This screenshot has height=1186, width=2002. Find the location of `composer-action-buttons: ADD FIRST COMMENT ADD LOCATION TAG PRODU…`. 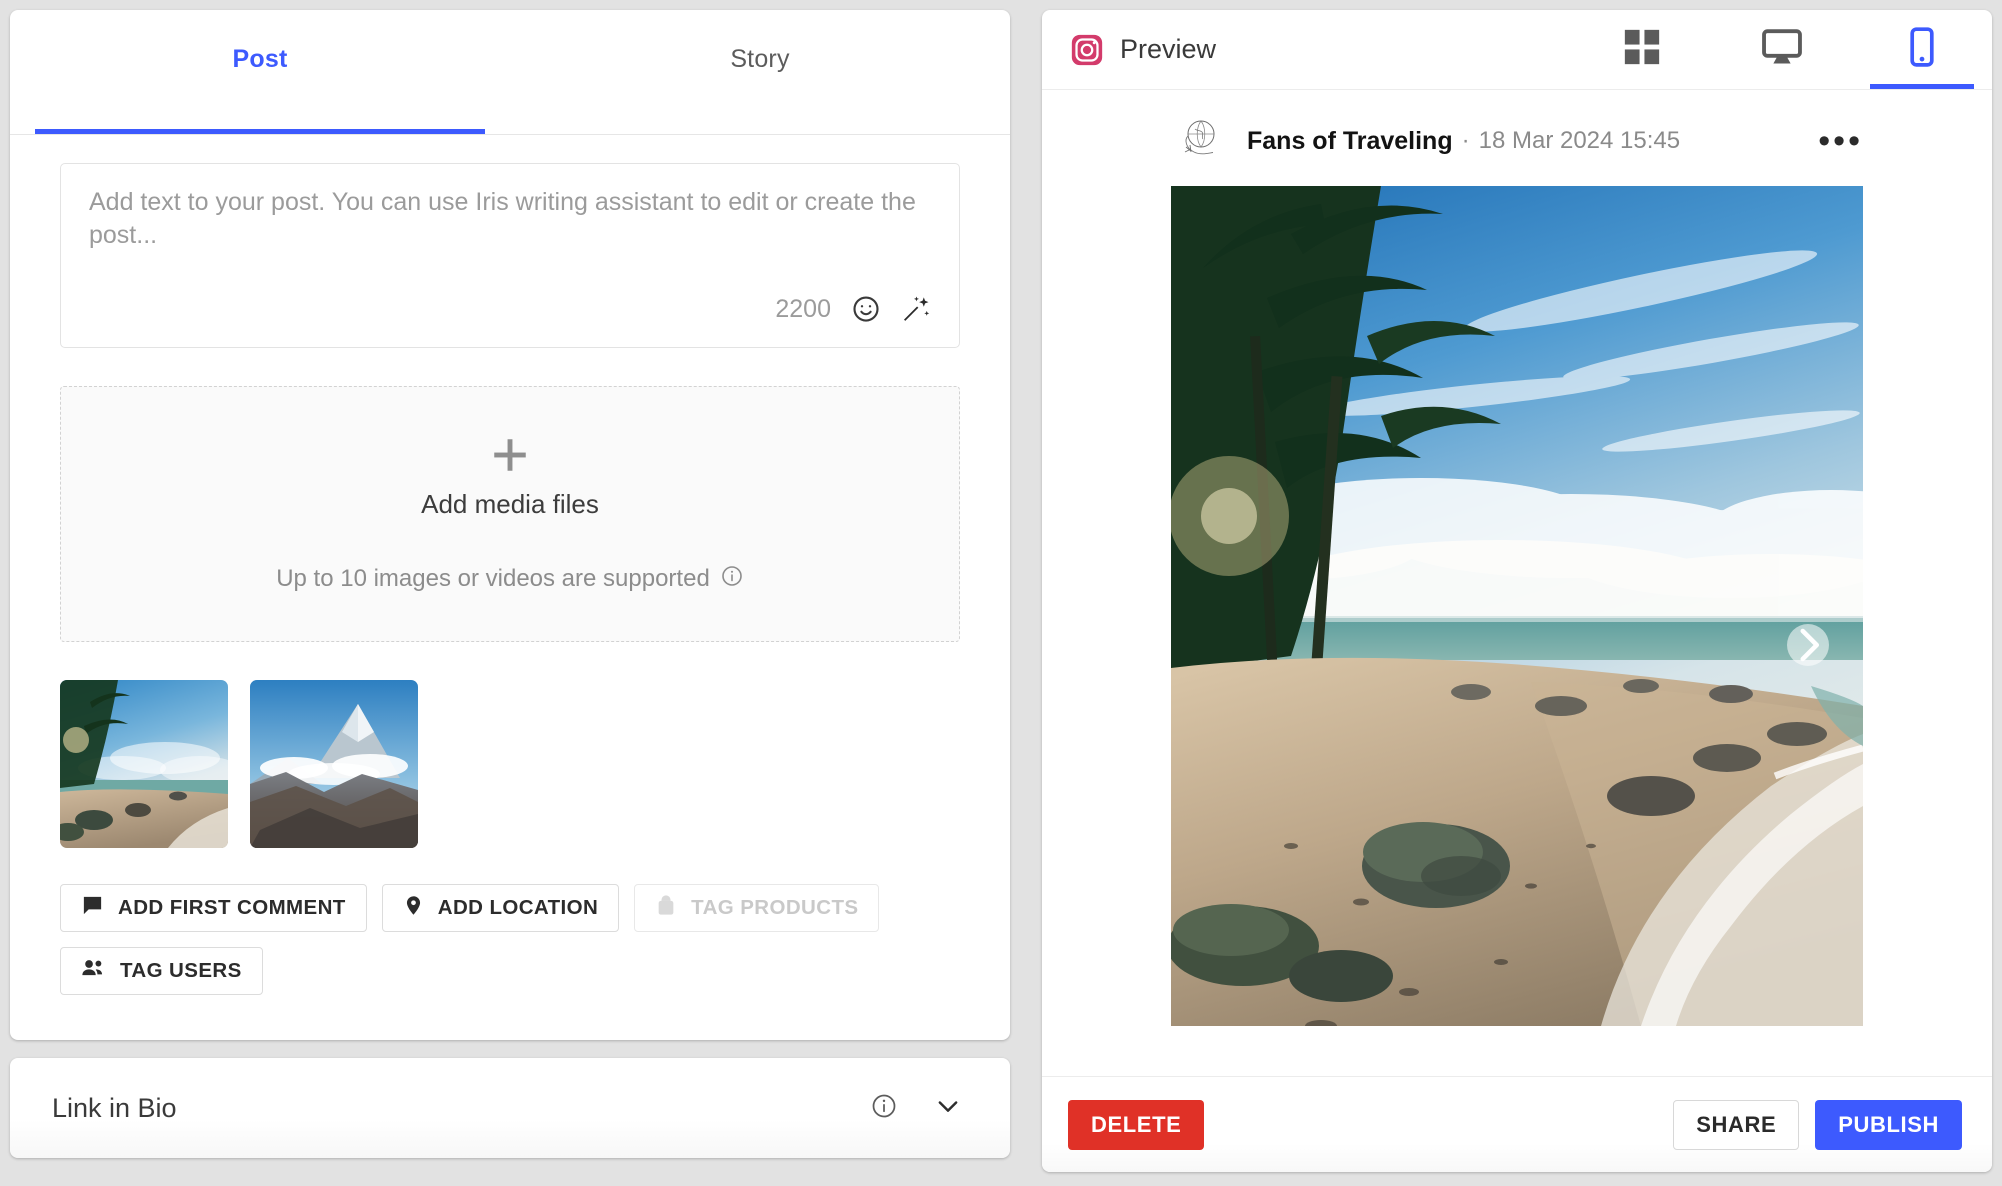

composer-action-buttons: ADD FIRST COMMENT ADD LOCATION TAG PRODU… is located at coordinates (510, 939).